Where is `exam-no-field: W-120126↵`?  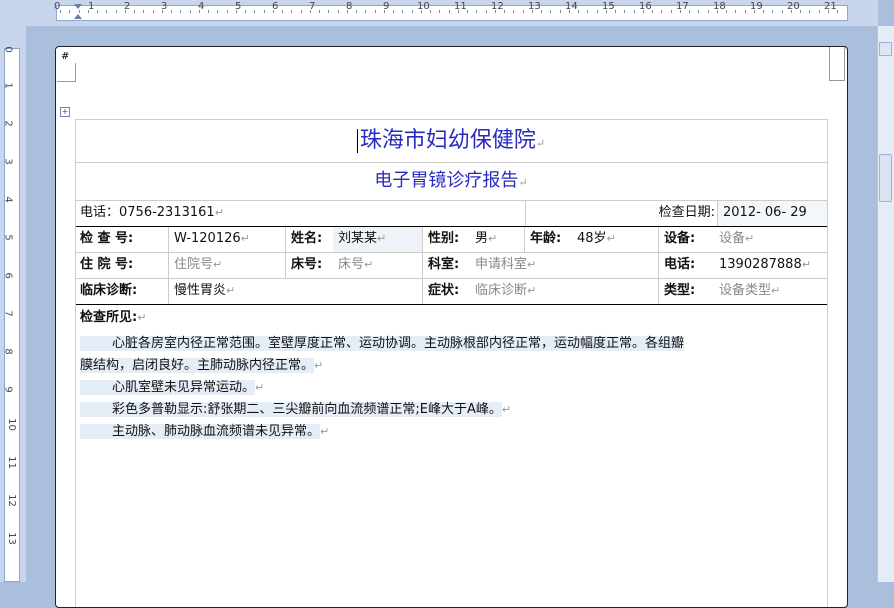
exam-no-field: W-120126↵ is located at coordinates (227, 239).